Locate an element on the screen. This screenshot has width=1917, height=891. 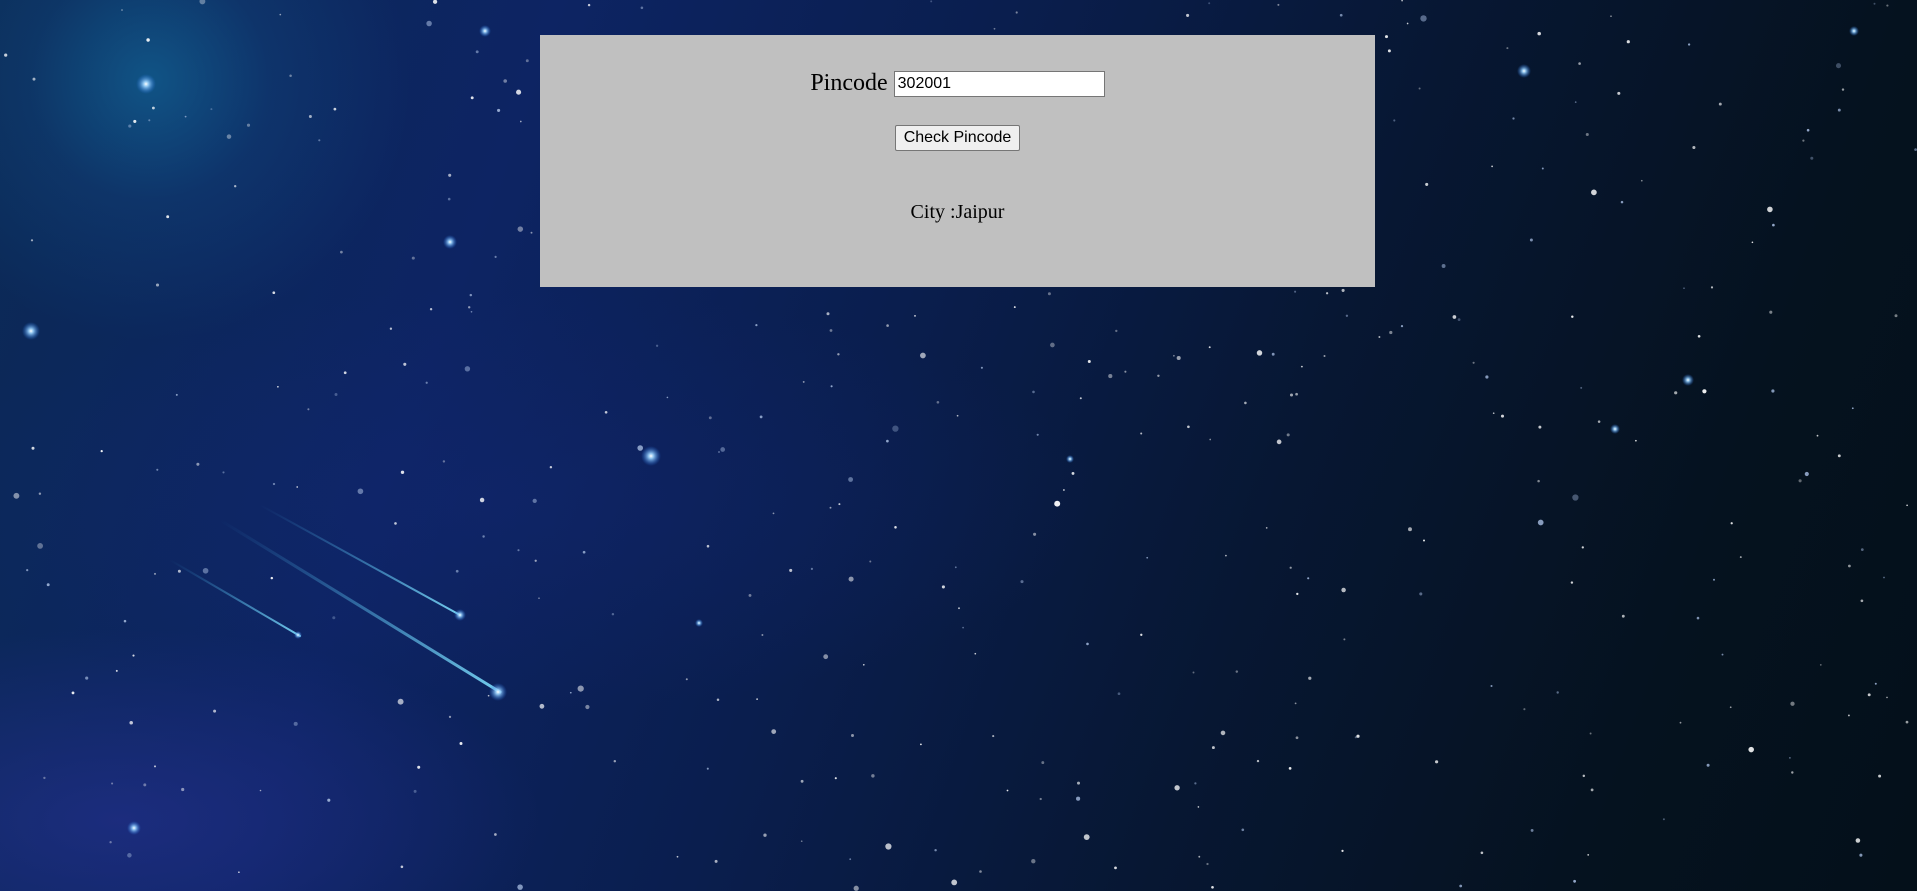
check-pincode-button: Check Pincode is located at coordinates (957, 138).